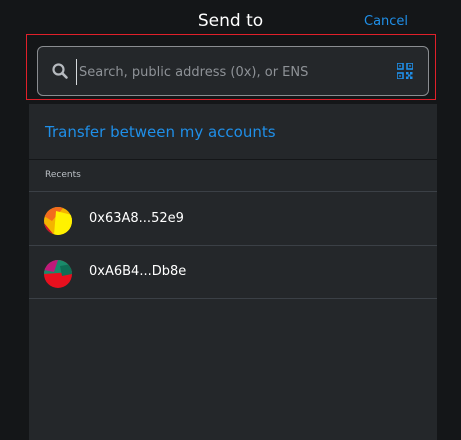 Image resolution: width=461 pixels, height=440 pixels. Describe the element at coordinates (160, 132) in the screenshot. I see `transfer-between-accounts-link: Transfer between my accounts` at that location.